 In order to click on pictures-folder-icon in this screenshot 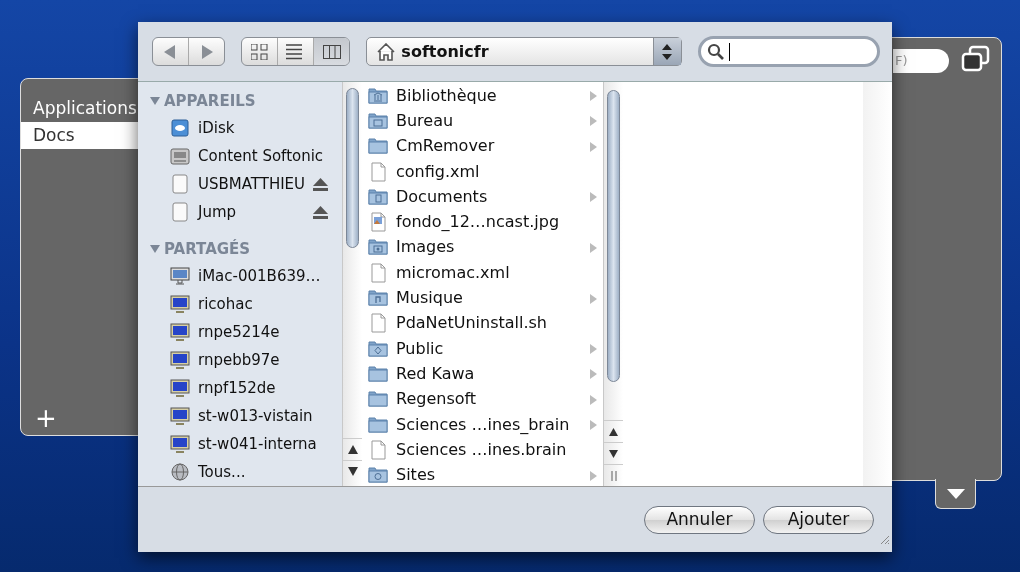, I will do `click(378, 247)`.